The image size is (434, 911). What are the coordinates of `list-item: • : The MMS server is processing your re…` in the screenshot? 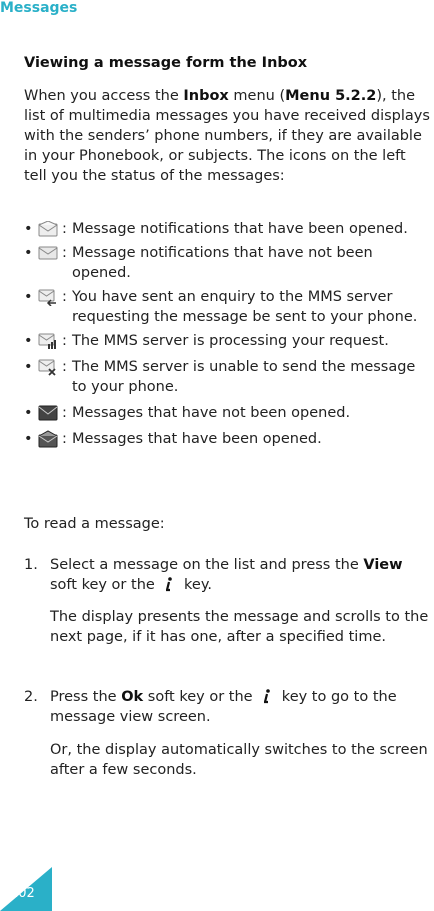 It's located at (229, 341).